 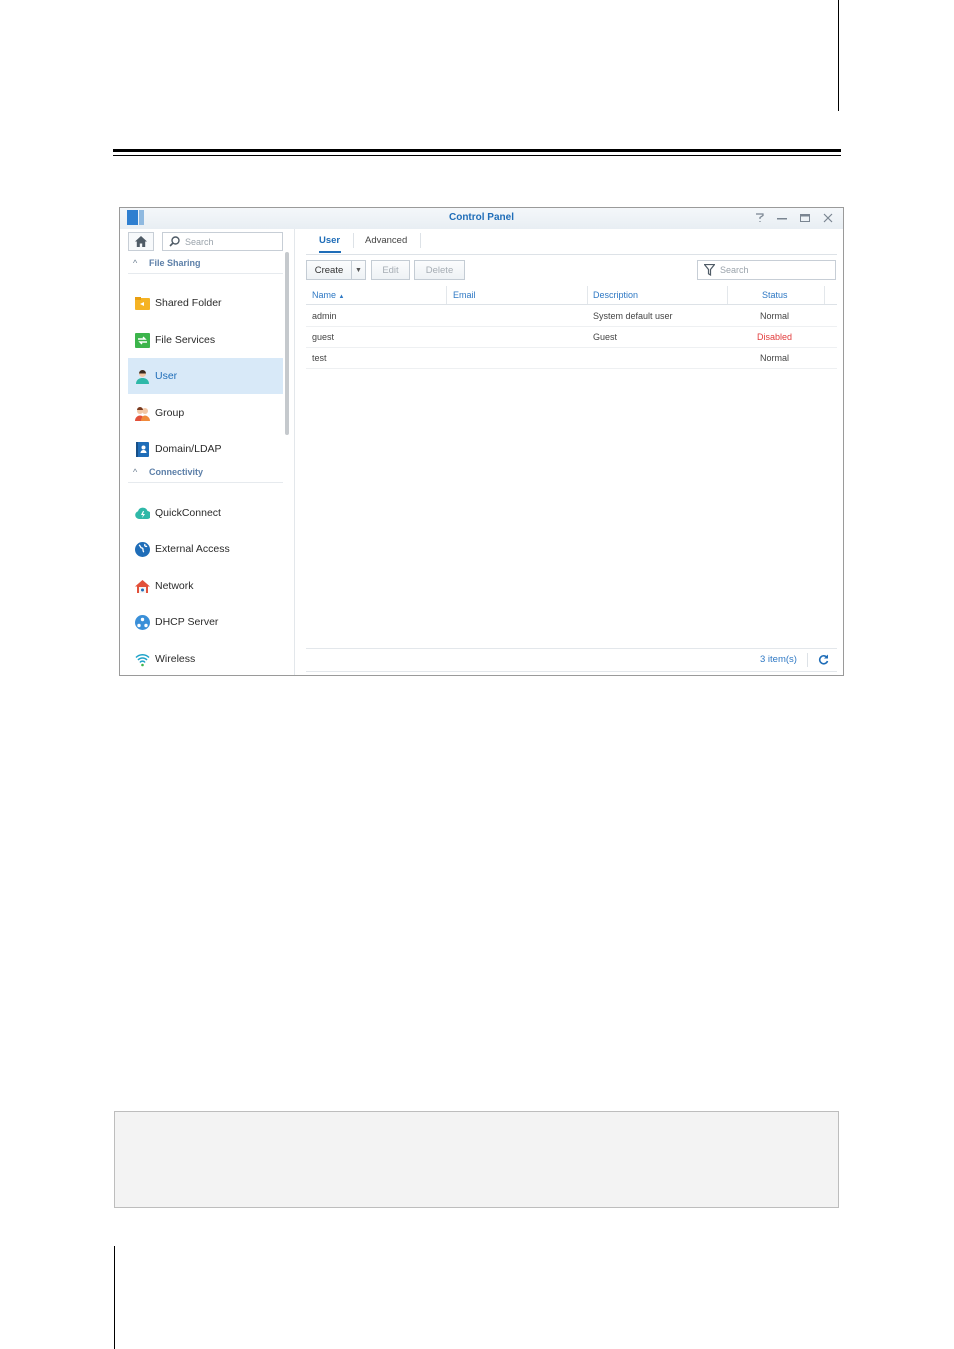 What do you see at coordinates (187, 622) in the screenshot?
I see `sidebar-item-label: DHCP Server` at bounding box center [187, 622].